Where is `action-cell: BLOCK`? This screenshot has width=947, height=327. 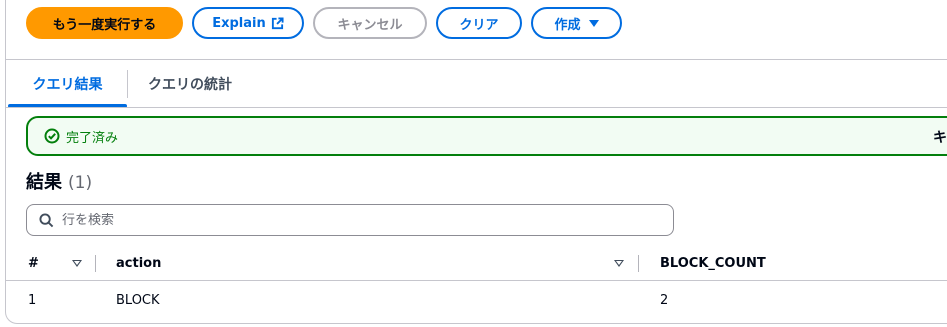
action-cell: BLOCK is located at coordinates (138, 300).